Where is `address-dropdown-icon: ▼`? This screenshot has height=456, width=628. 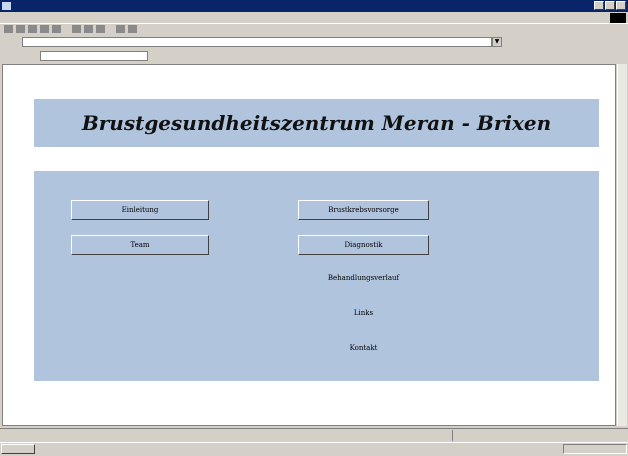 address-dropdown-icon: ▼ is located at coordinates (497, 42).